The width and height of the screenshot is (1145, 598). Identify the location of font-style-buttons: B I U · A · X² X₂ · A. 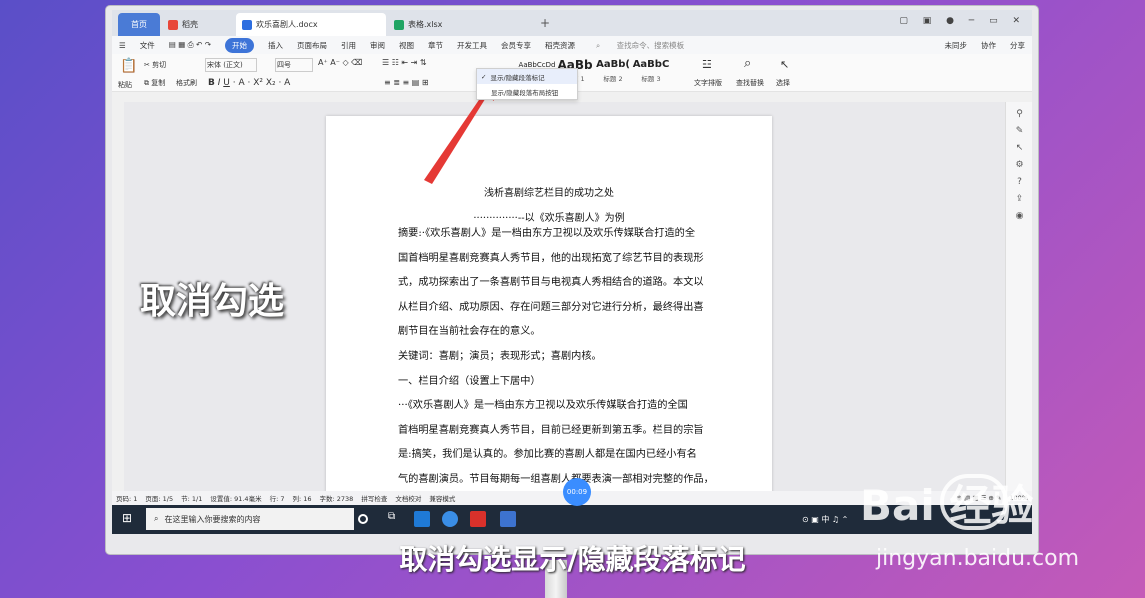
(249, 83).